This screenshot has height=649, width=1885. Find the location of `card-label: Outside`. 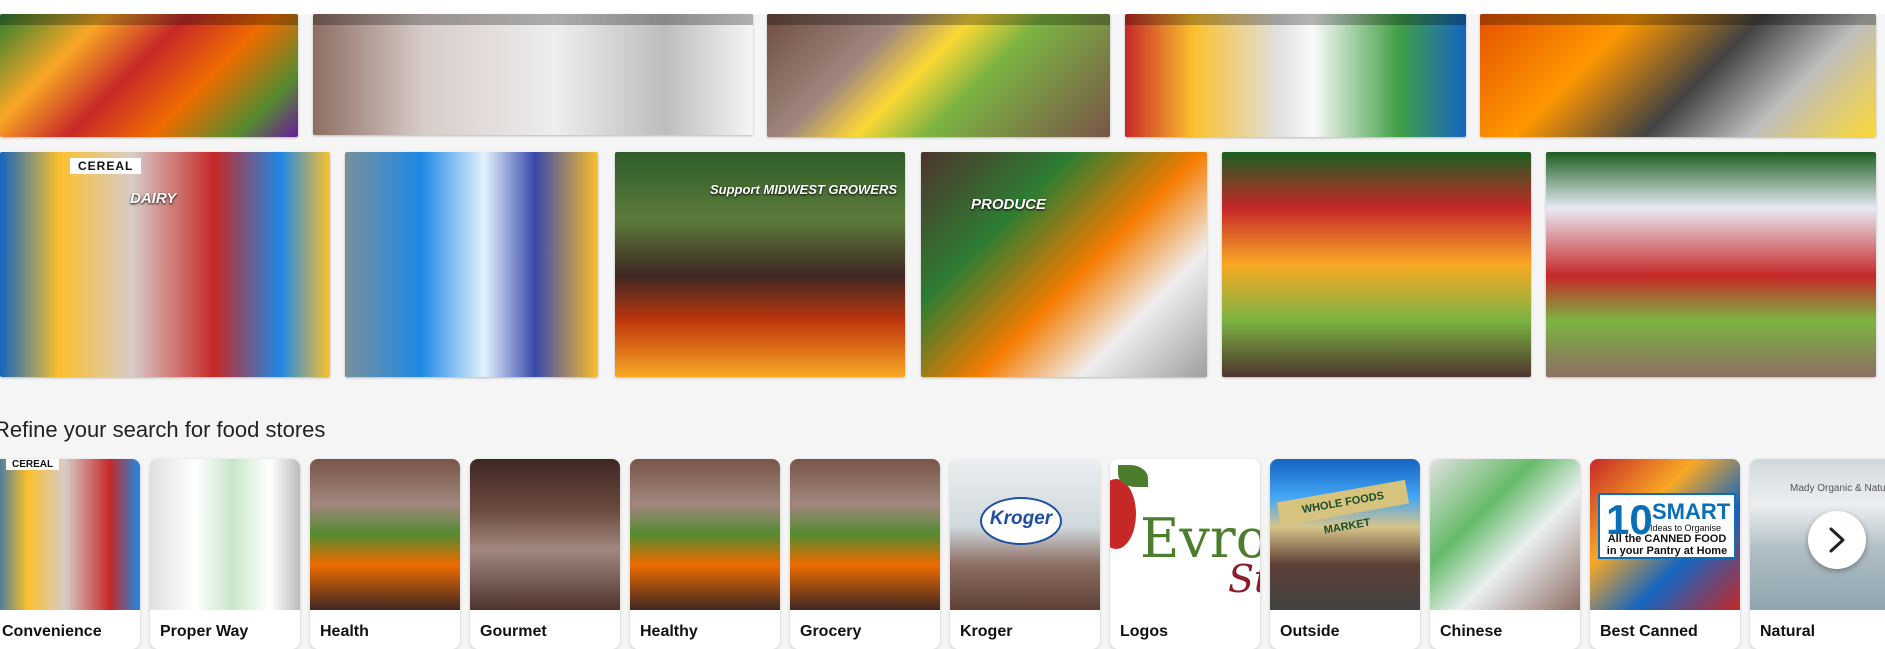

card-label: Outside is located at coordinates (1310, 631).